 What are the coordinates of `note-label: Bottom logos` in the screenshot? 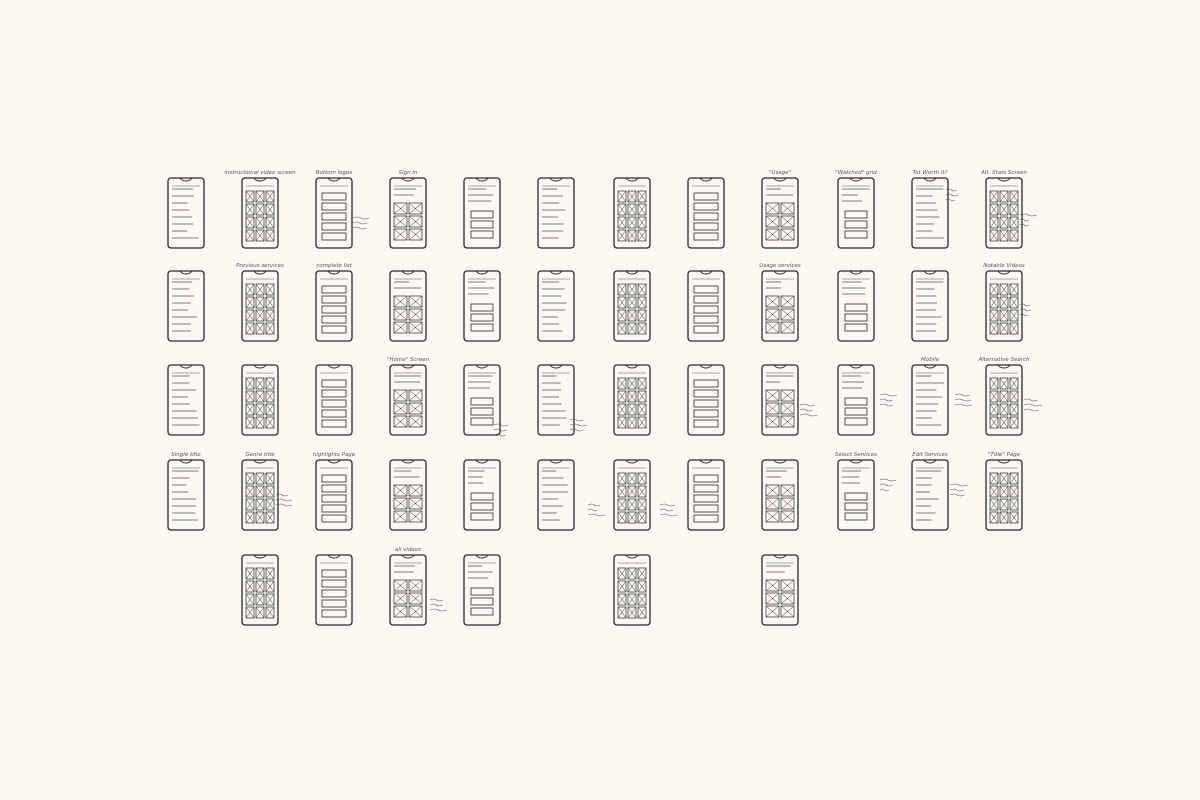 It's located at (334, 173).